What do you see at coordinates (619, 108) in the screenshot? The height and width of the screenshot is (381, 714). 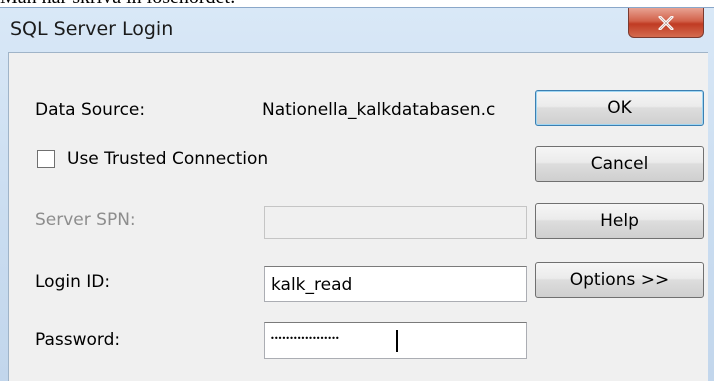 I see `ok-button: OK` at bounding box center [619, 108].